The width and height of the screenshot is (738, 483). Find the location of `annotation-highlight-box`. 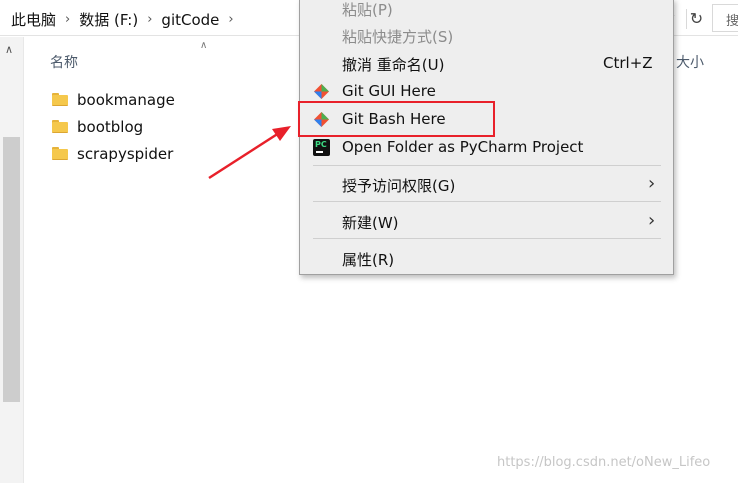

annotation-highlight-box is located at coordinates (396, 119).